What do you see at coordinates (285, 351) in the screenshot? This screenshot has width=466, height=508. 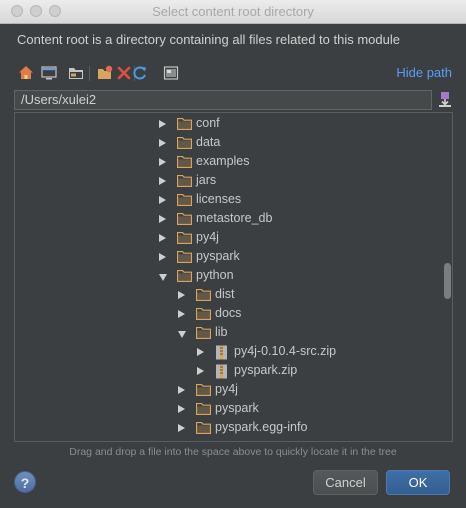 I see `tree-item-label: py4j-0.10.4-src.zip` at bounding box center [285, 351].